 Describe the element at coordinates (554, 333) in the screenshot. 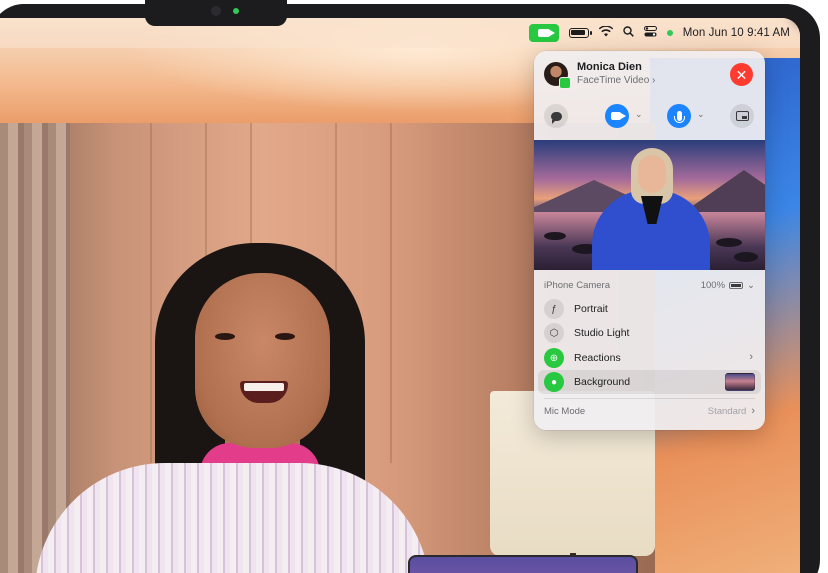

I see `cube-icon: ⬡` at that location.